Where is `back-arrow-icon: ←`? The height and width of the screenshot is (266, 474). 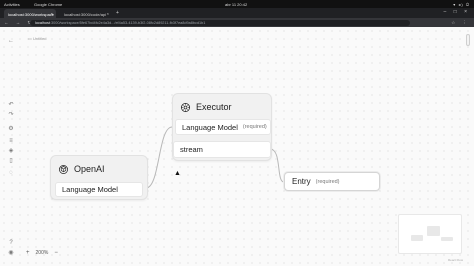
back-arrow-icon: ← is located at coordinates (11, 41).